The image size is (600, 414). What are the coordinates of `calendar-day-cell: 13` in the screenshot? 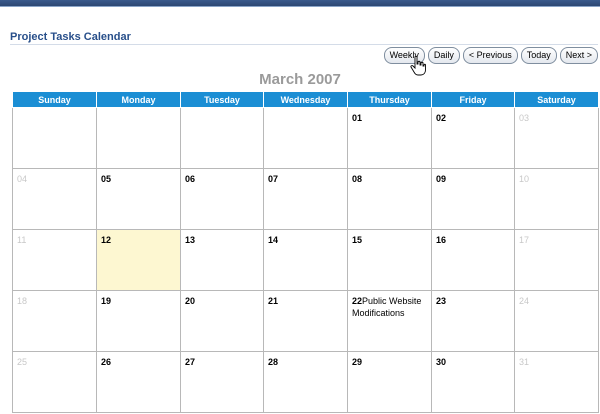 It's located at (222, 260).